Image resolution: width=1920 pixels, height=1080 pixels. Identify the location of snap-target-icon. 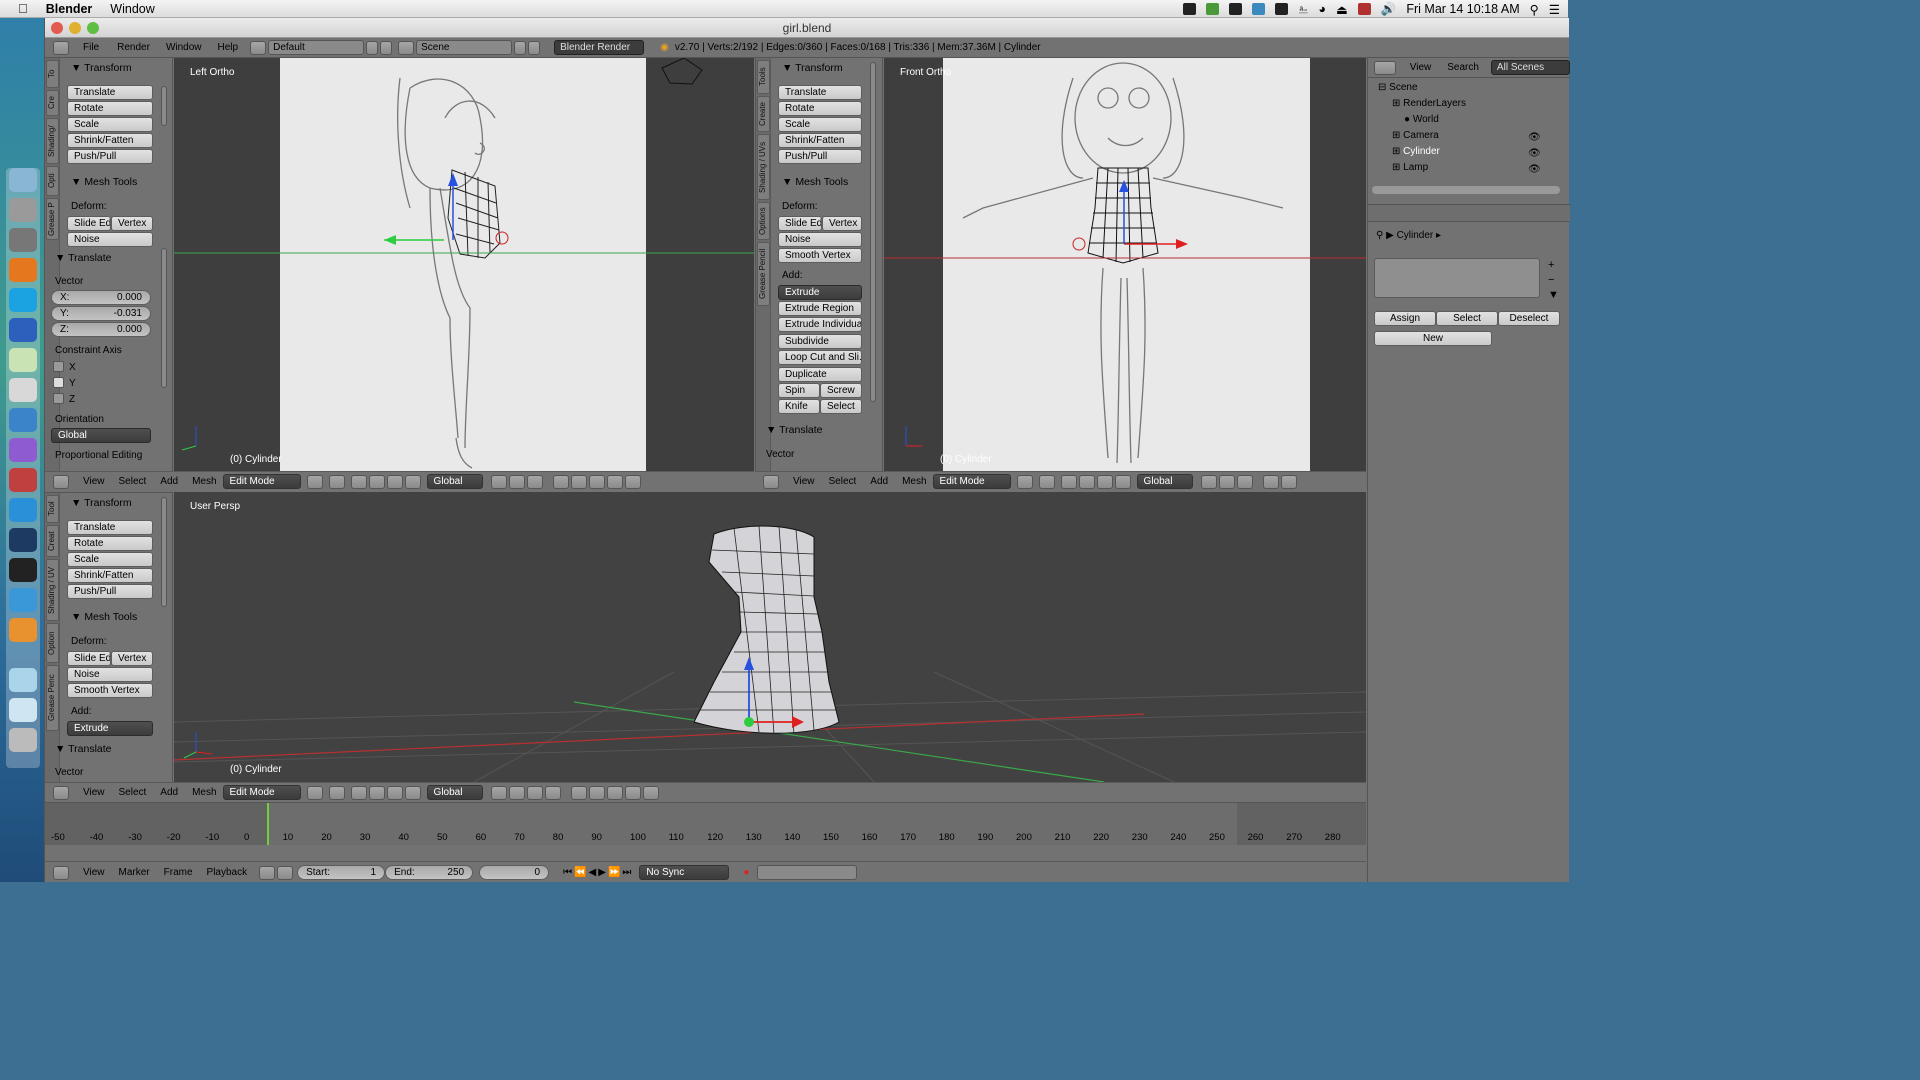
(614, 792).